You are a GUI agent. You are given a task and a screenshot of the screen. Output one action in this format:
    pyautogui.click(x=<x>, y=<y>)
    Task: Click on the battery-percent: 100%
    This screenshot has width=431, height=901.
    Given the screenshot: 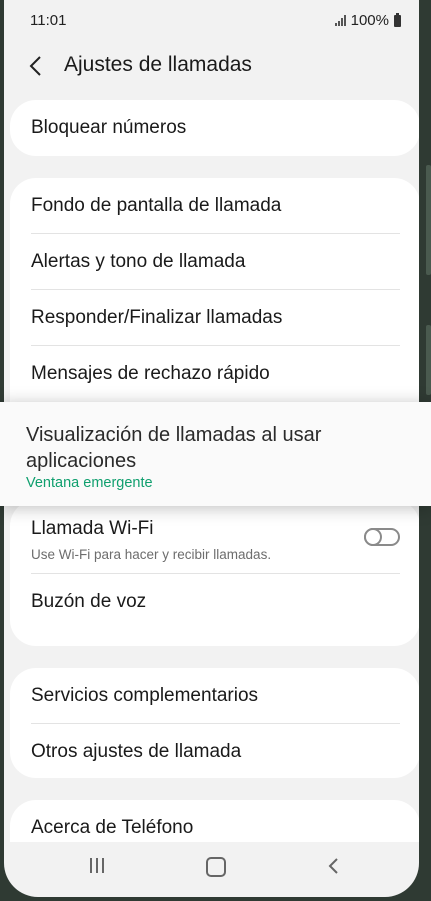 What is the action you would take?
    pyautogui.click(x=369, y=20)
    